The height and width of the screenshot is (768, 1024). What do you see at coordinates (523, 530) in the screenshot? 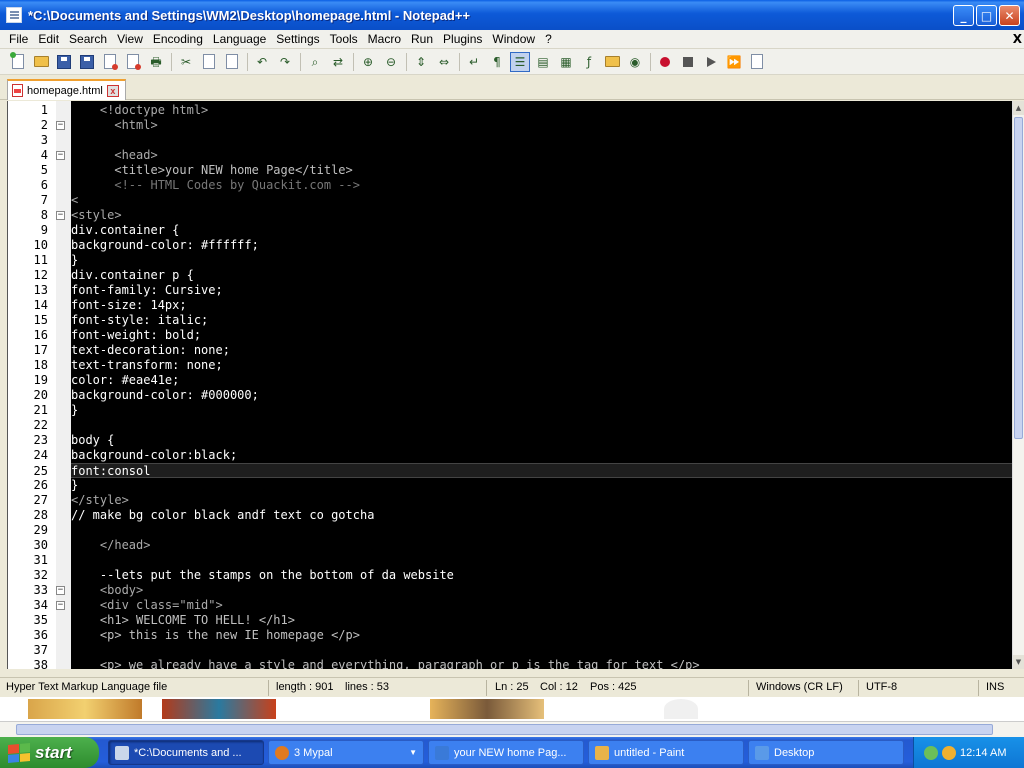
I see `code-line: 29` at bounding box center [523, 530].